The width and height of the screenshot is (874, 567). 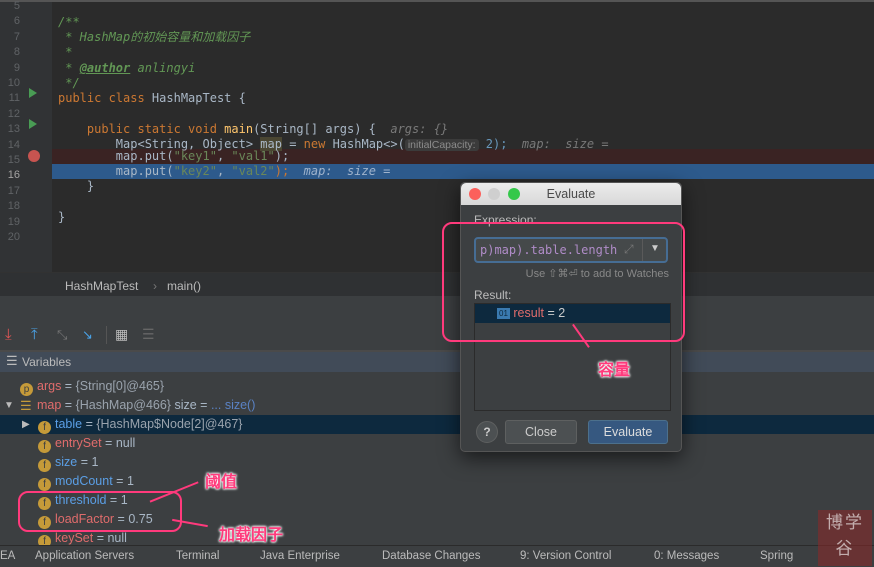 I want to click on variable-name: modCount, so click(x=84, y=481).